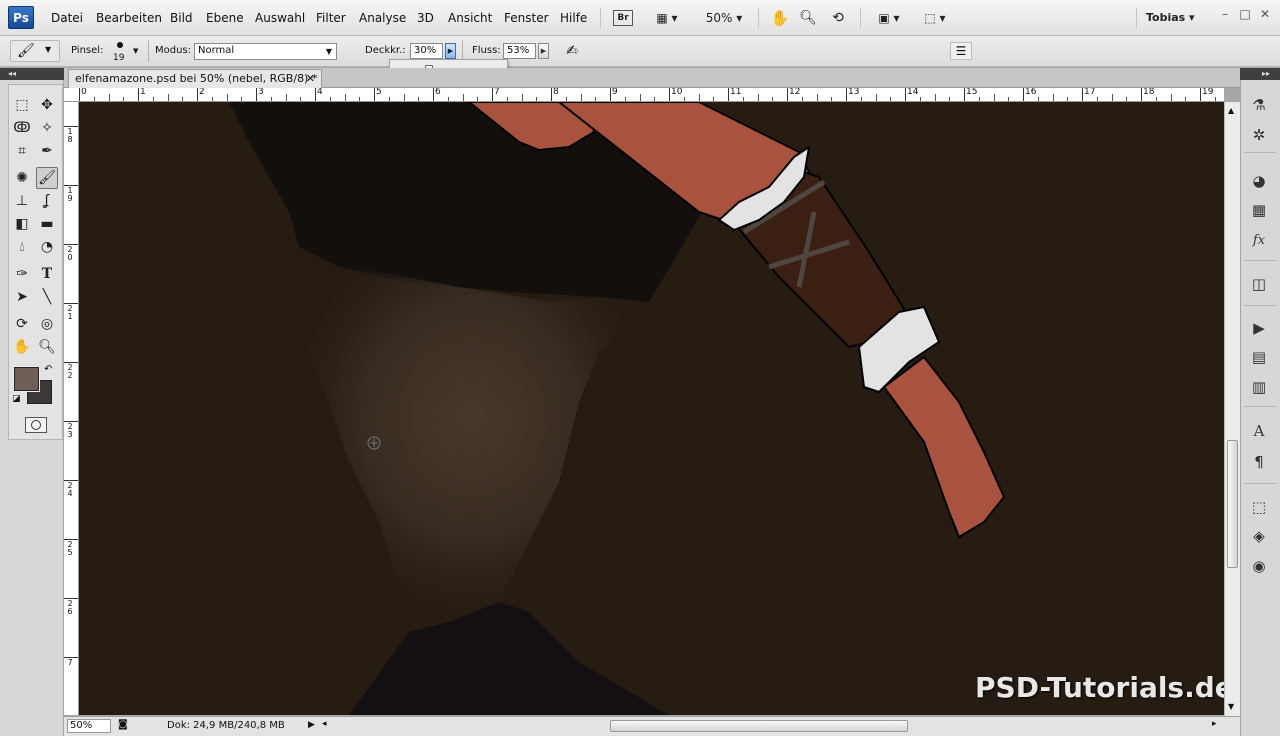 Image resolution: width=1280 pixels, height=736 pixels. I want to click on quick-mask-button, so click(36, 425).